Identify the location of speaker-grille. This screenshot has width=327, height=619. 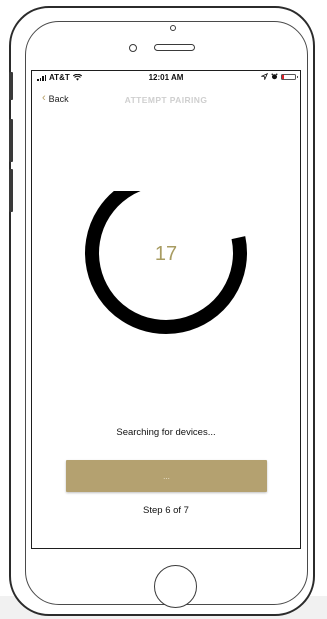
(174, 47).